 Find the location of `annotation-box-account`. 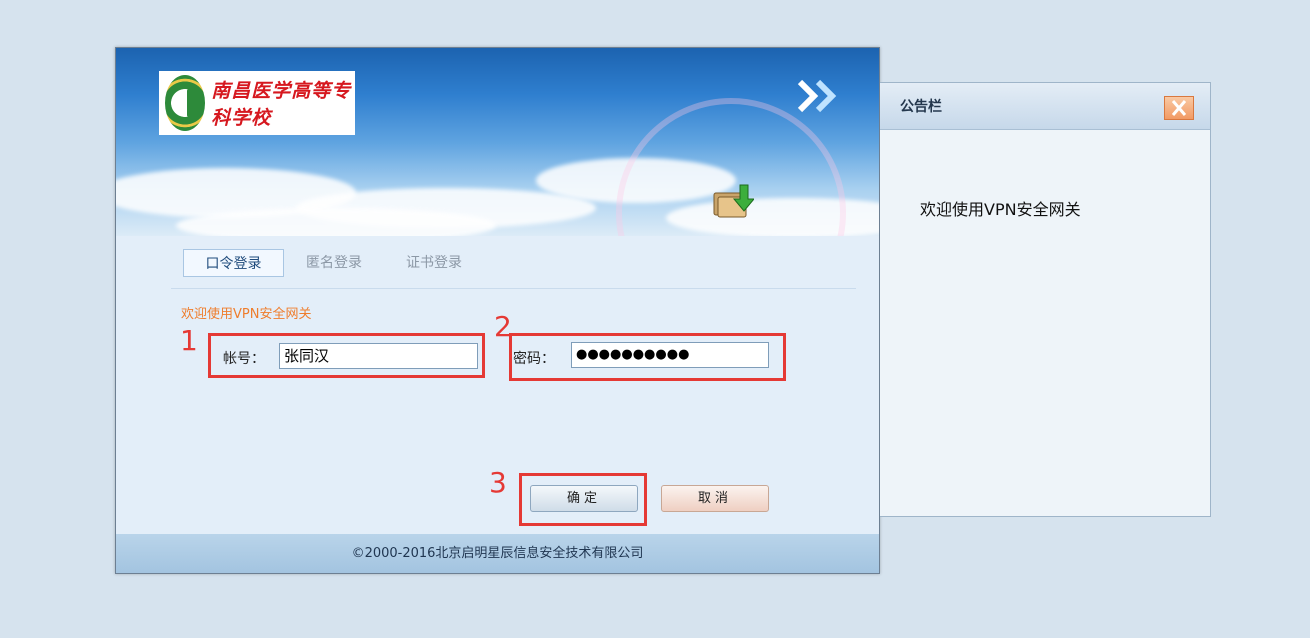

annotation-box-account is located at coordinates (346, 355).